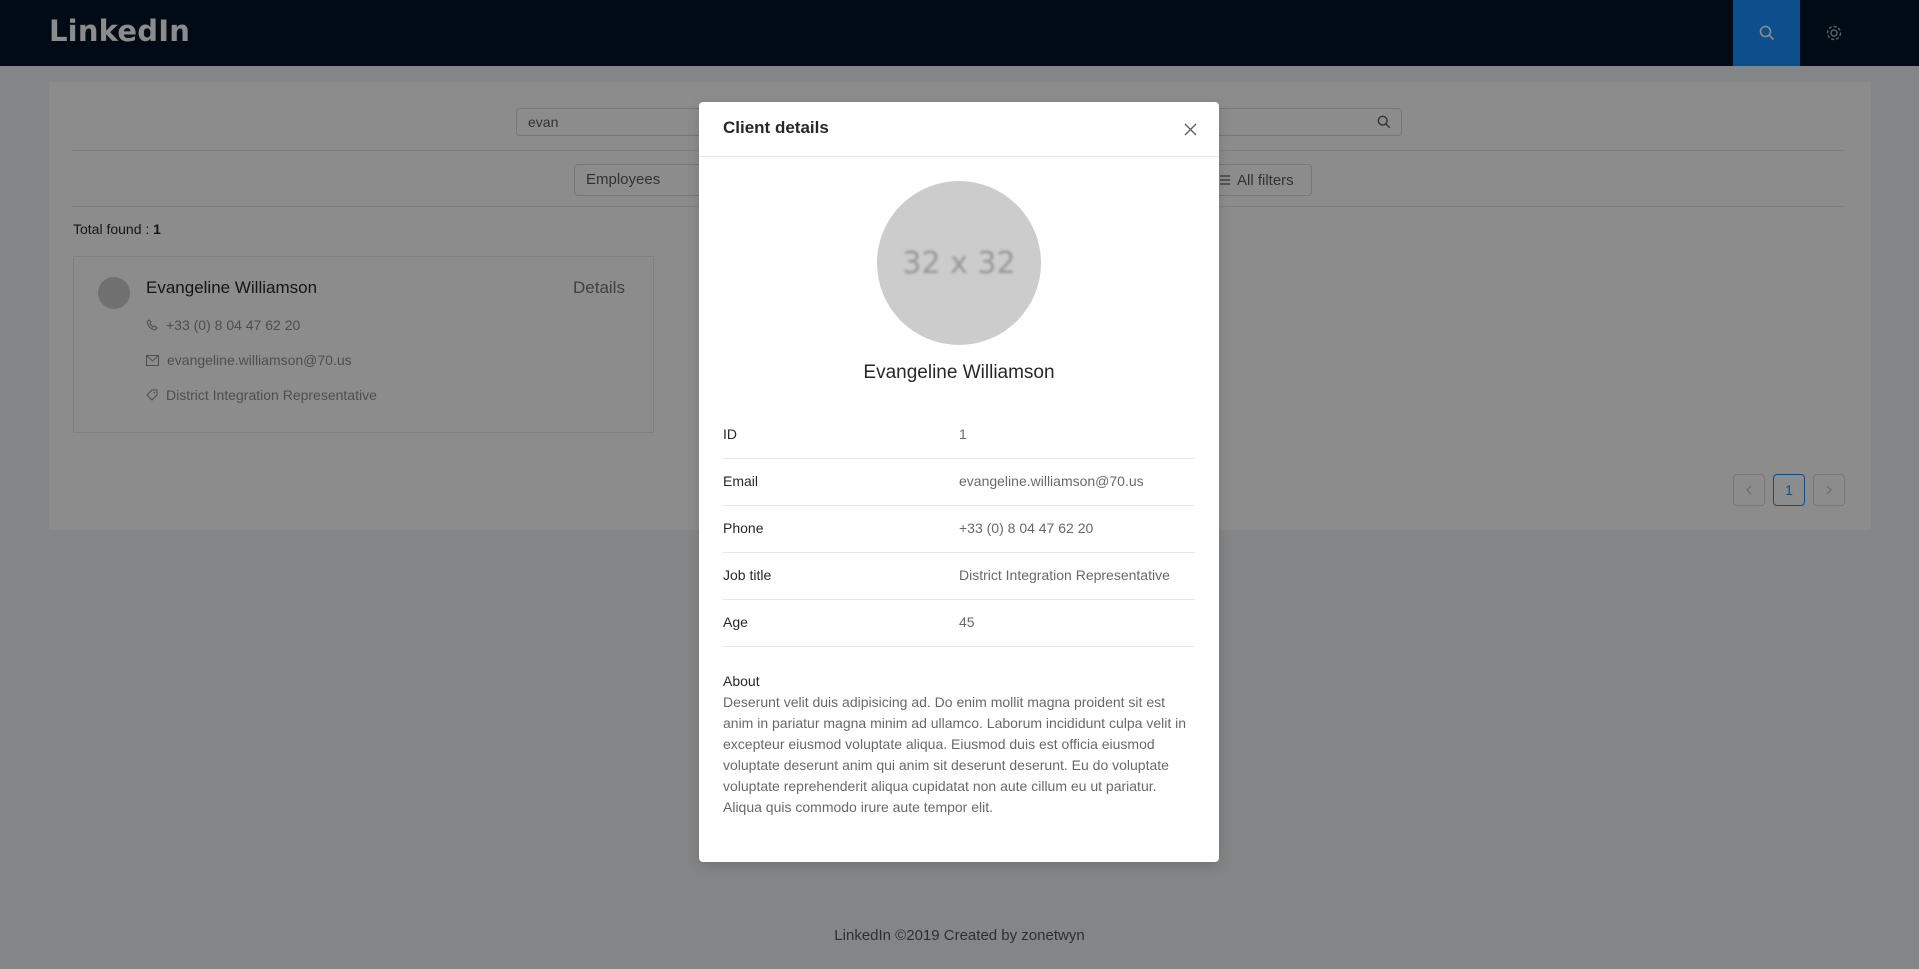 This screenshot has width=1919, height=969. I want to click on field-value: evangeline.williamson@70.us, so click(1051, 481).